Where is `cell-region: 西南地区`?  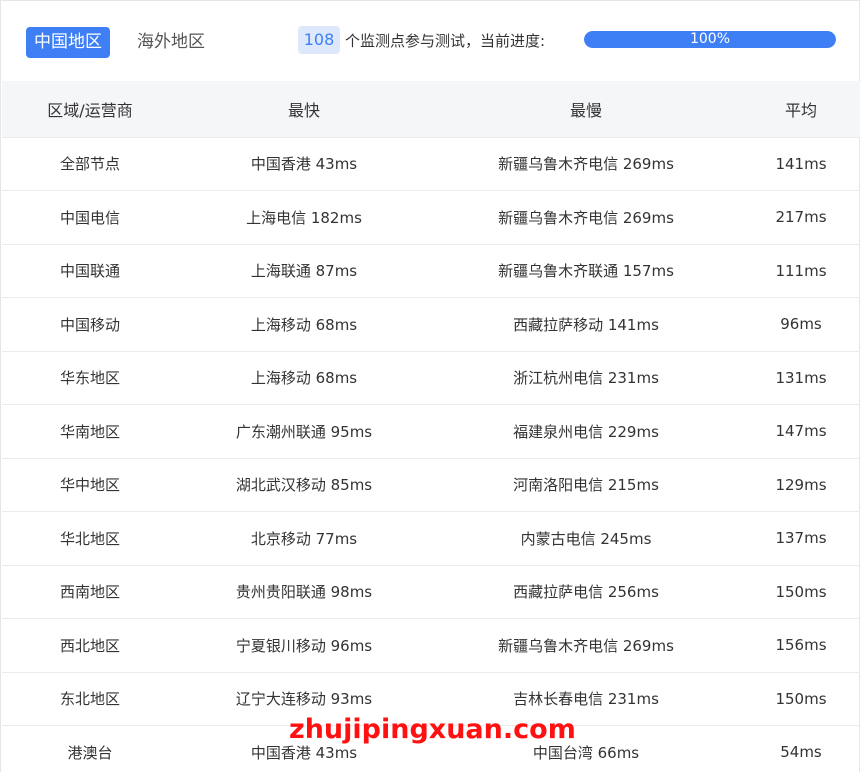 cell-region: 西南地区 is located at coordinates (90, 592).